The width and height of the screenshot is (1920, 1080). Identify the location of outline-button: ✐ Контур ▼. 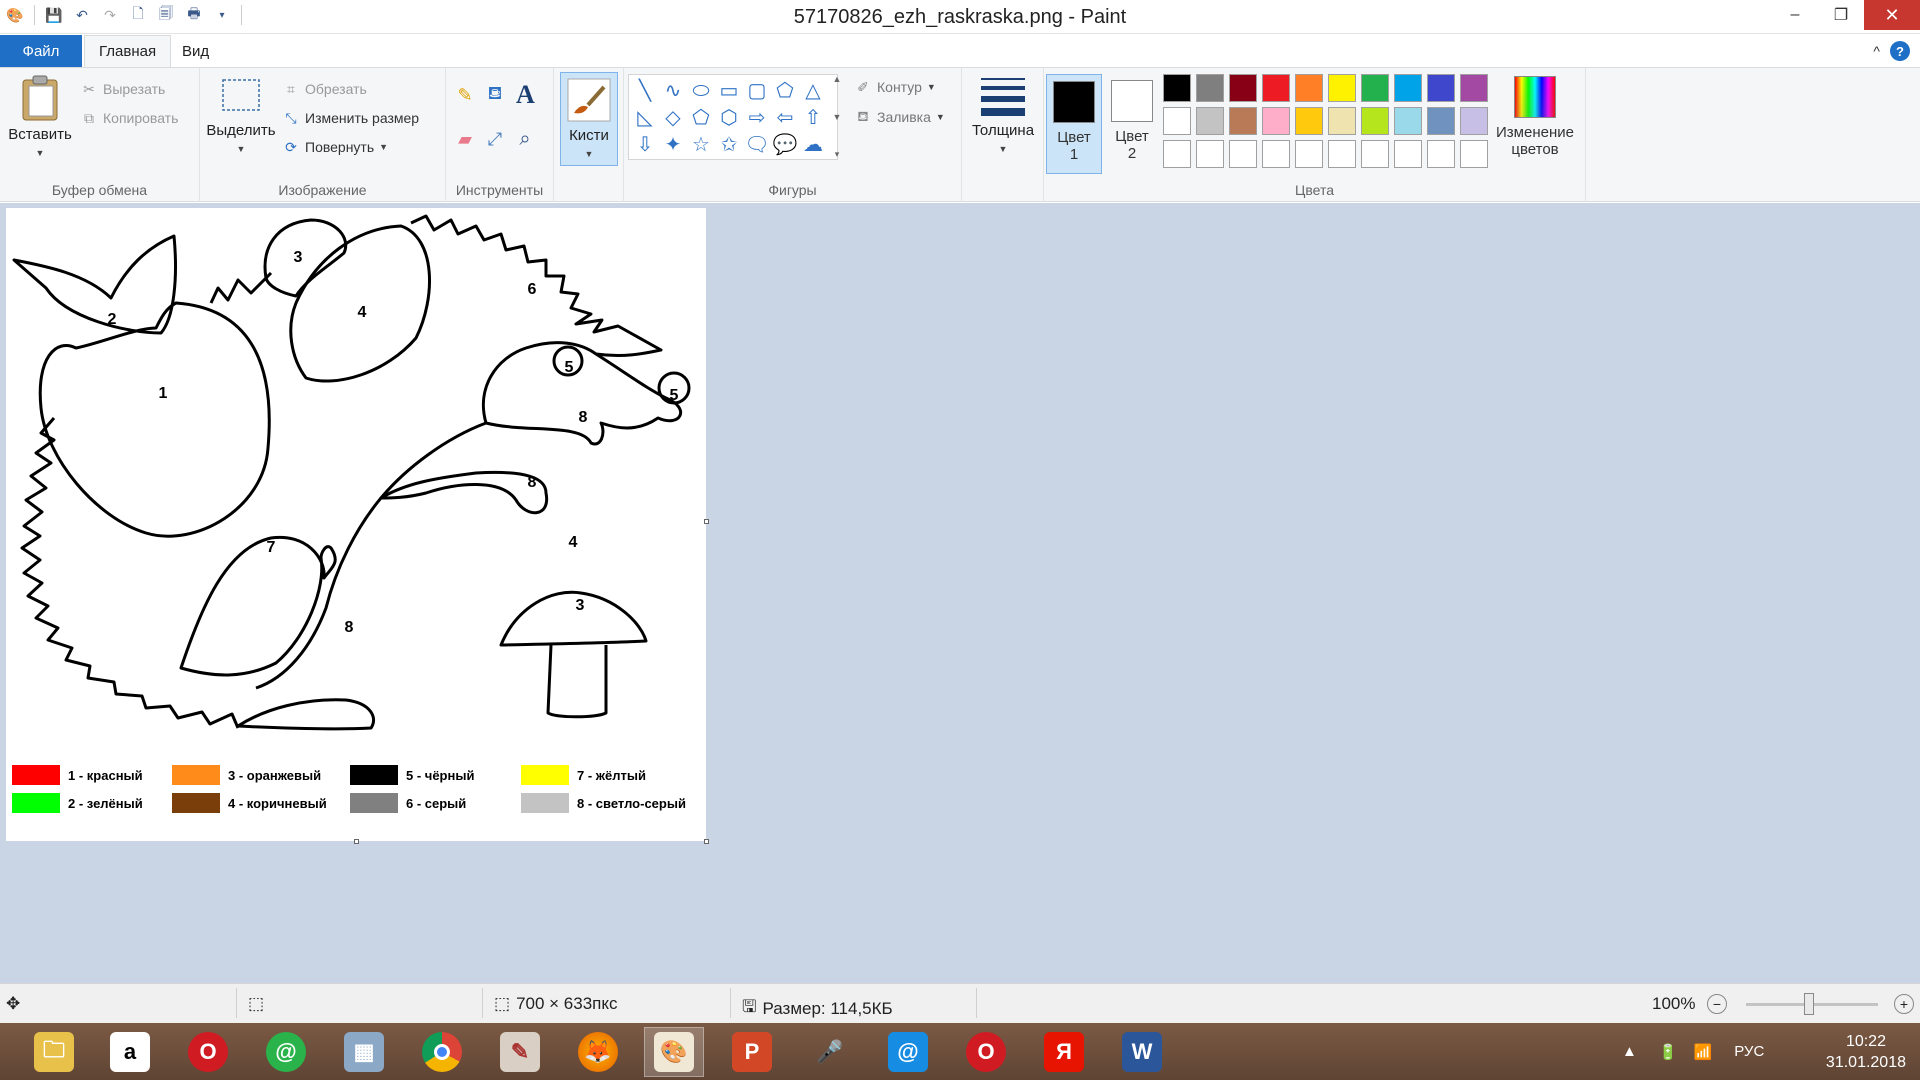
(895, 87).